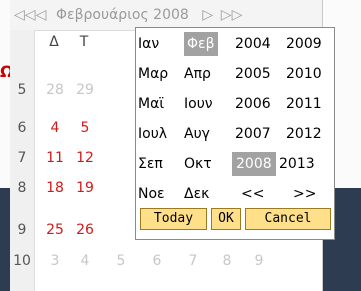 The width and height of the screenshot is (361, 291). What do you see at coordinates (304, 194) in the screenshot?
I see `next-years-button: >>` at bounding box center [304, 194].